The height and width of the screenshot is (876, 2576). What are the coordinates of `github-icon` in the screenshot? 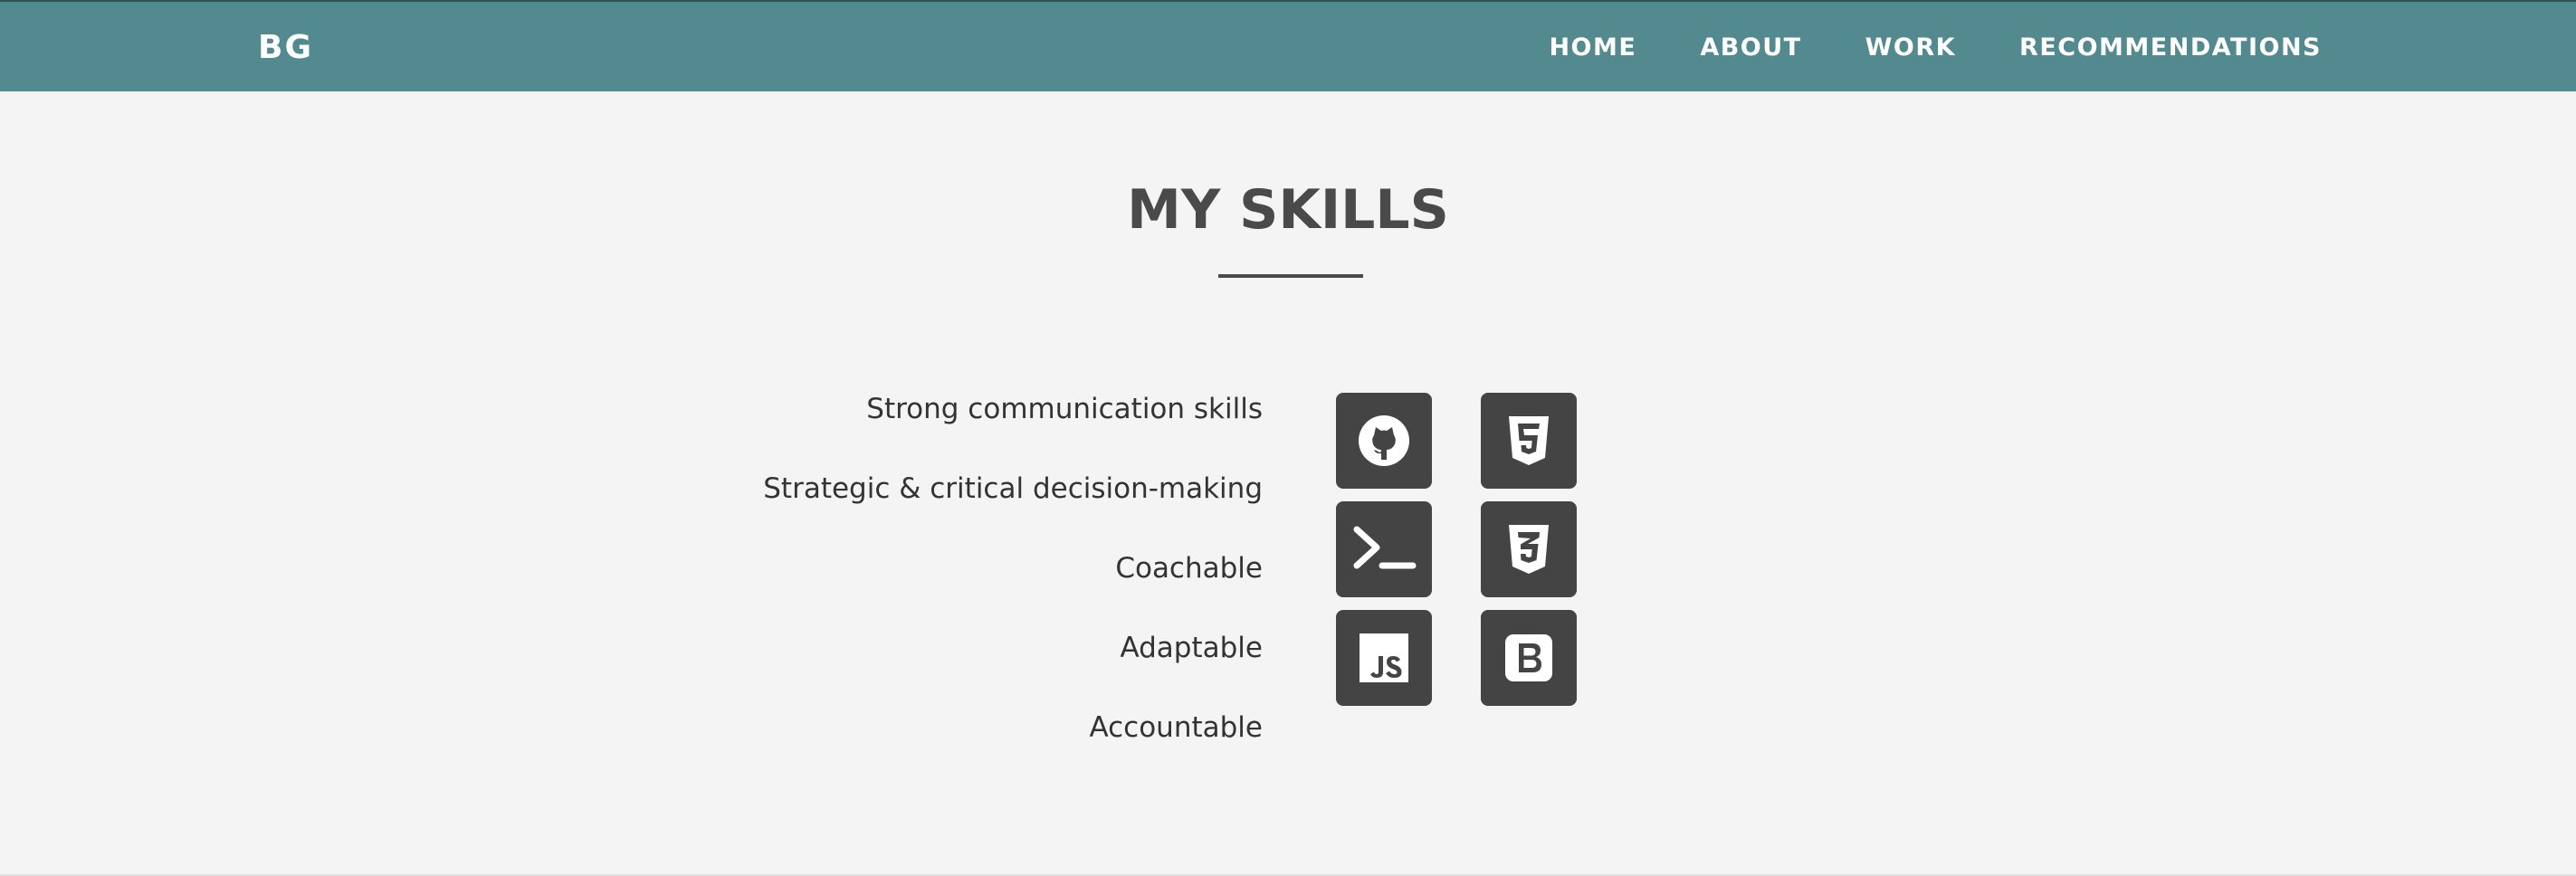 It's located at (1384, 441).